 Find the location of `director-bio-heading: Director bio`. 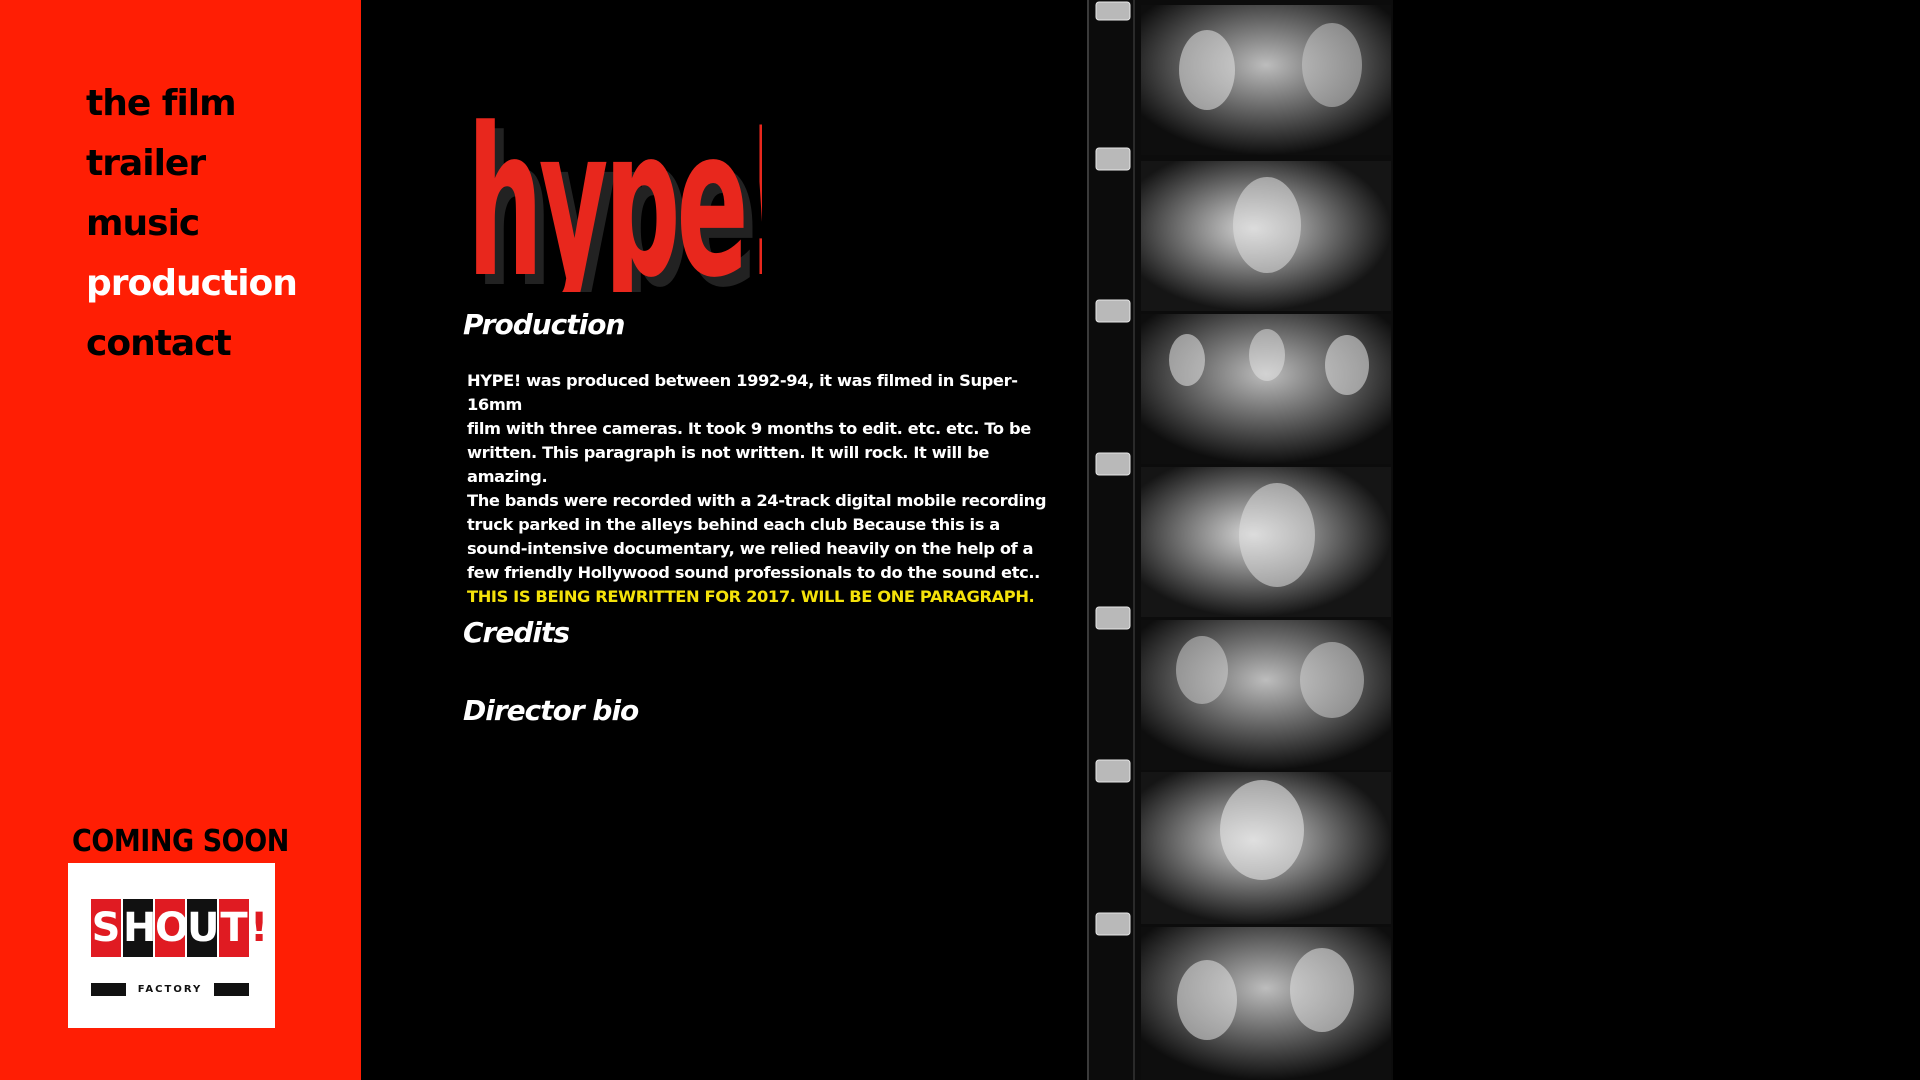

director-bio-heading: Director bio is located at coordinates (551, 711).